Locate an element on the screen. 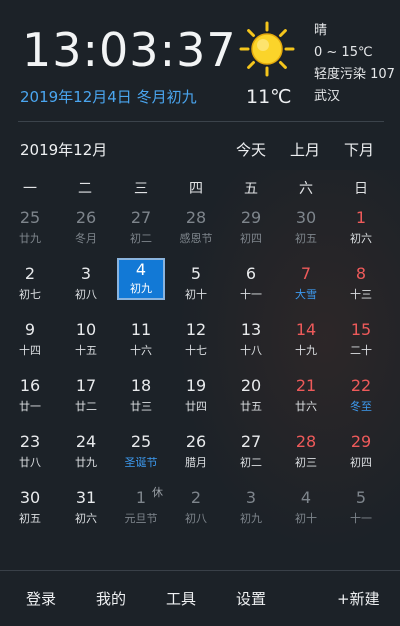  day-number: 17 is located at coordinates (86, 385).